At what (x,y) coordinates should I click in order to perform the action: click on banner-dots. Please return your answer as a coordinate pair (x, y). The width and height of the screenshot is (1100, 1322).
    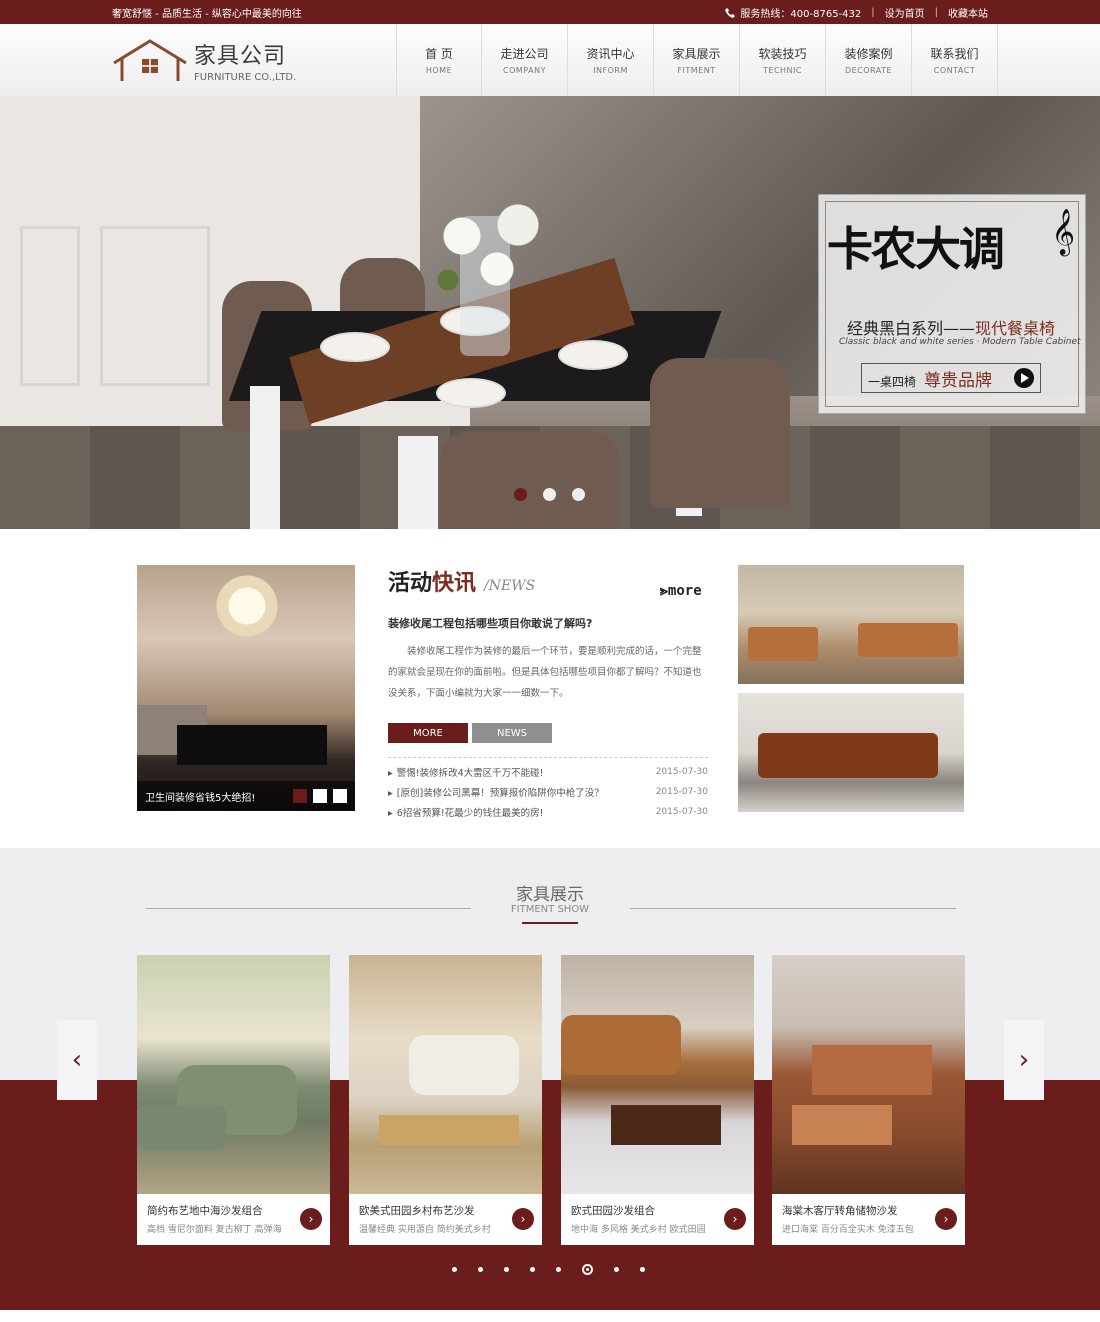
    Looking at the image, I should click on (549, 494).